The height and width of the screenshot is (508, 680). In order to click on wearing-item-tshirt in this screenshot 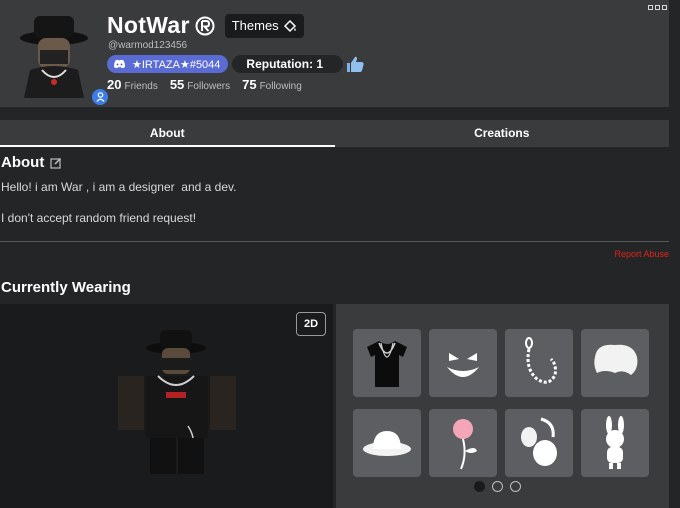, I will do `click(387, 363)`.